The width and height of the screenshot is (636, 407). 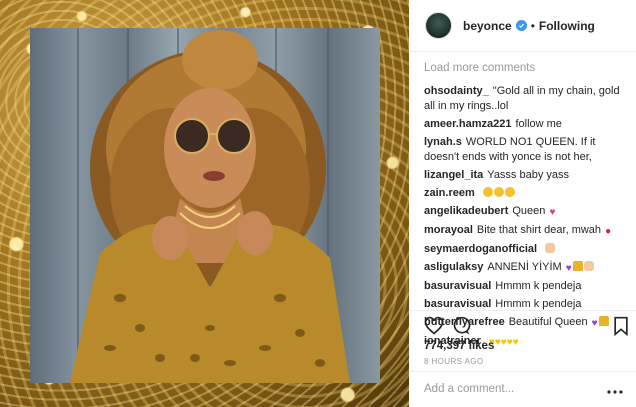 I want to click on comment-text: Yasss baby yass, so click(x=528, y=175).